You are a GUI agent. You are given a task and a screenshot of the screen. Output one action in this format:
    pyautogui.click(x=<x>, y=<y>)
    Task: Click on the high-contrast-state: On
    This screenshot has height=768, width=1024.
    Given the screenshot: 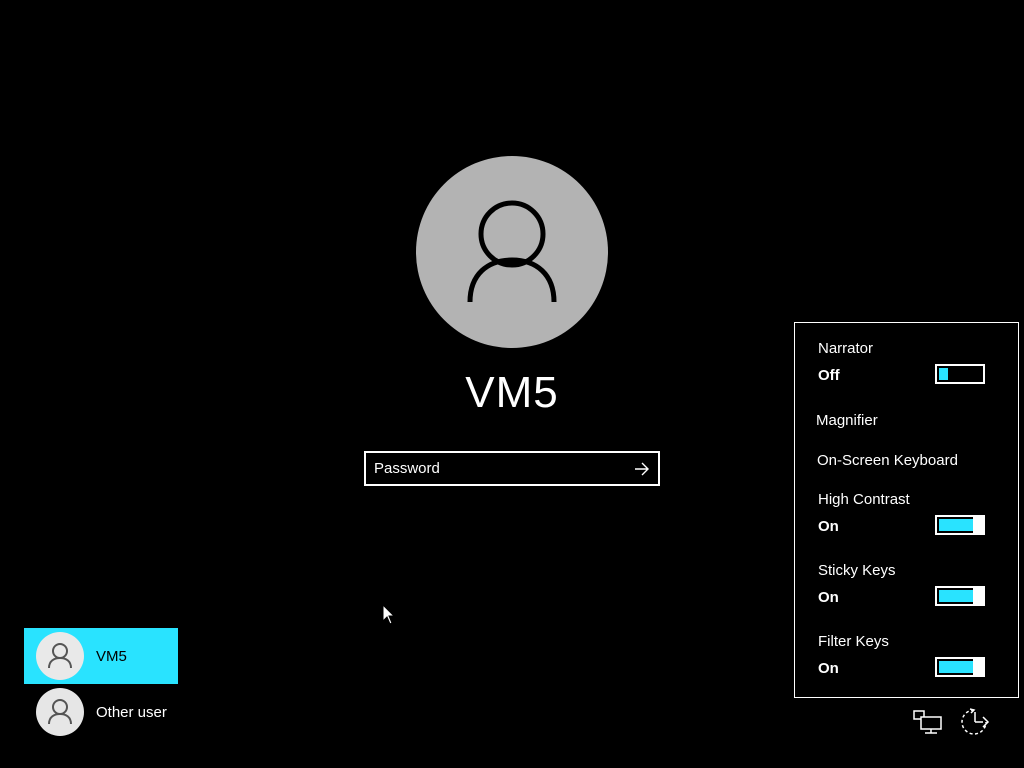 What is the action you would take?
    pyautogui.click(x=828, y=526)
    